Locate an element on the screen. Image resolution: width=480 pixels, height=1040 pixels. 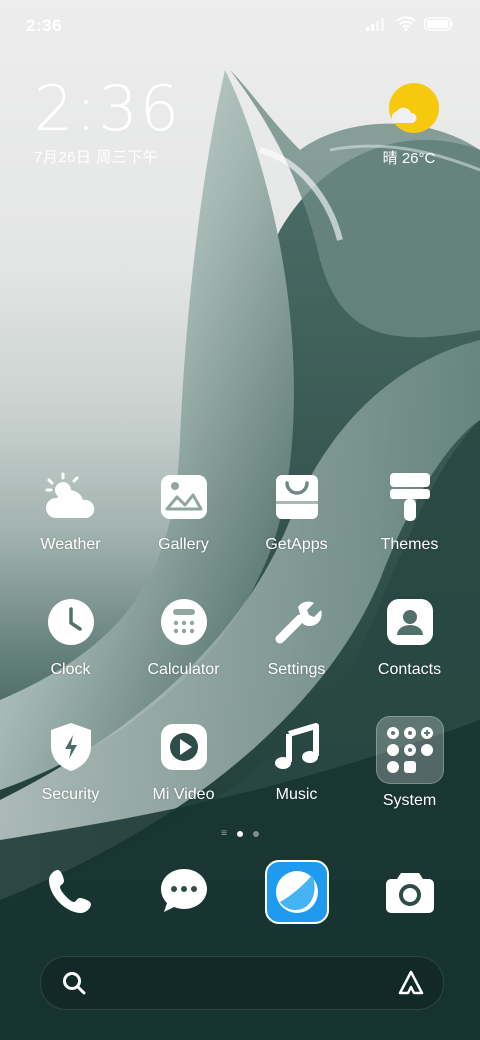
dock is located at coordinates (240, 892).